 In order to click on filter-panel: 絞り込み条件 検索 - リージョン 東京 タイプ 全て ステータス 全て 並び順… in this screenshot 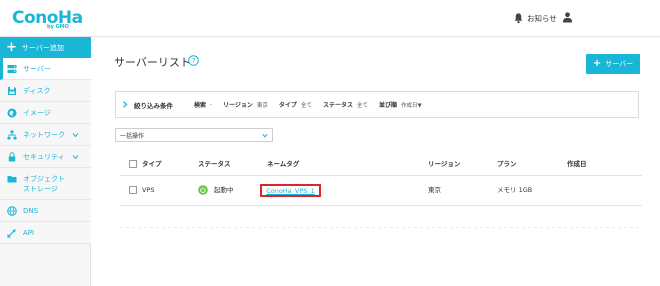, I will do `click(377, 104)`.